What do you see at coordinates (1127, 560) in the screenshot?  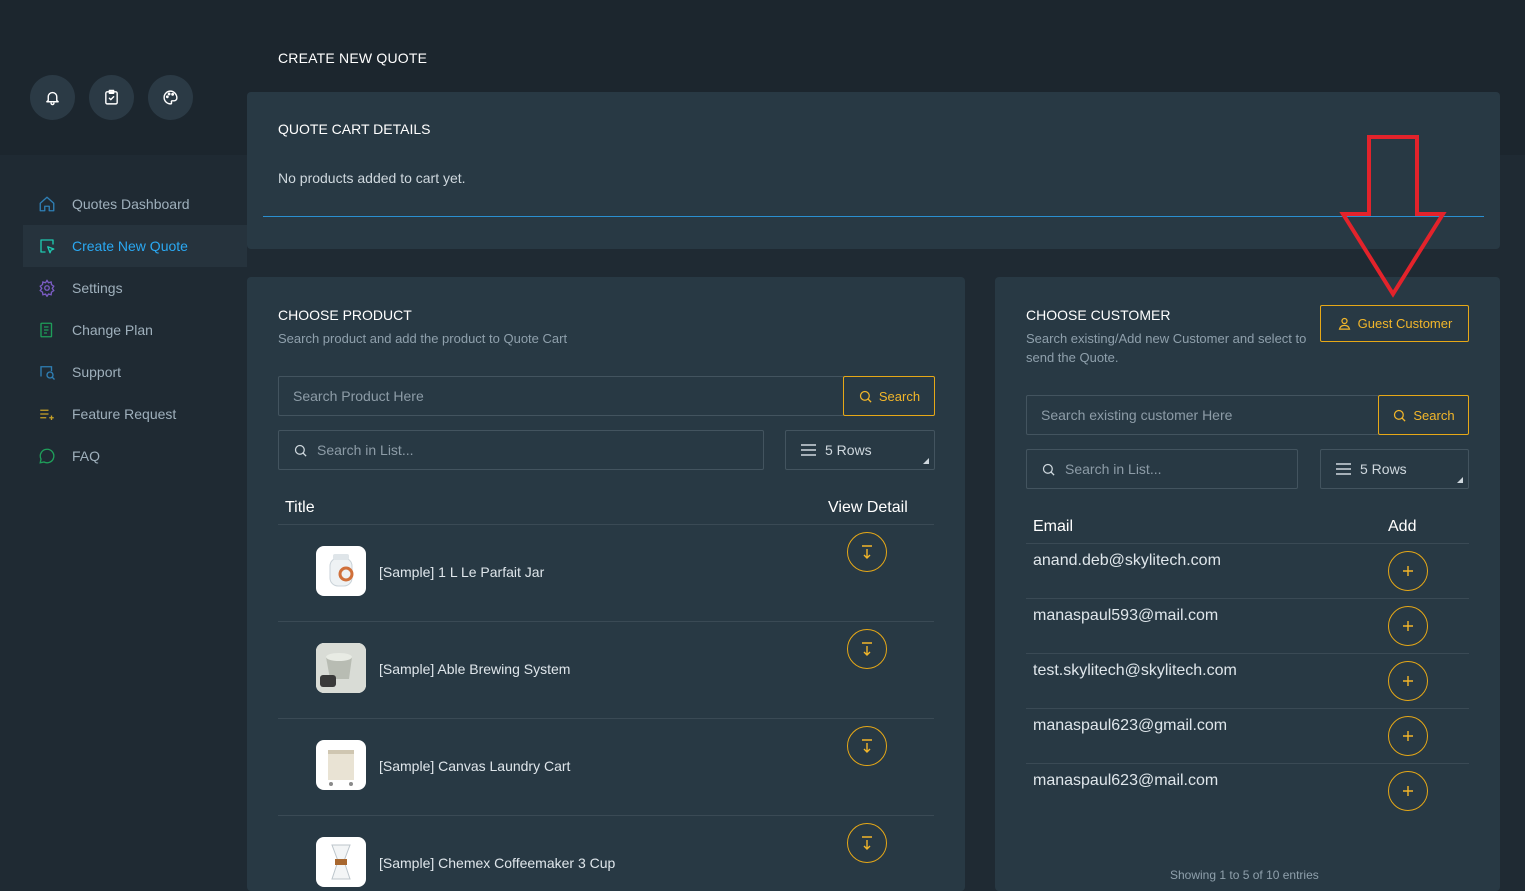 I see `customer-email: anand.deb@skylitech.com` at bounding box center [1127, 560].